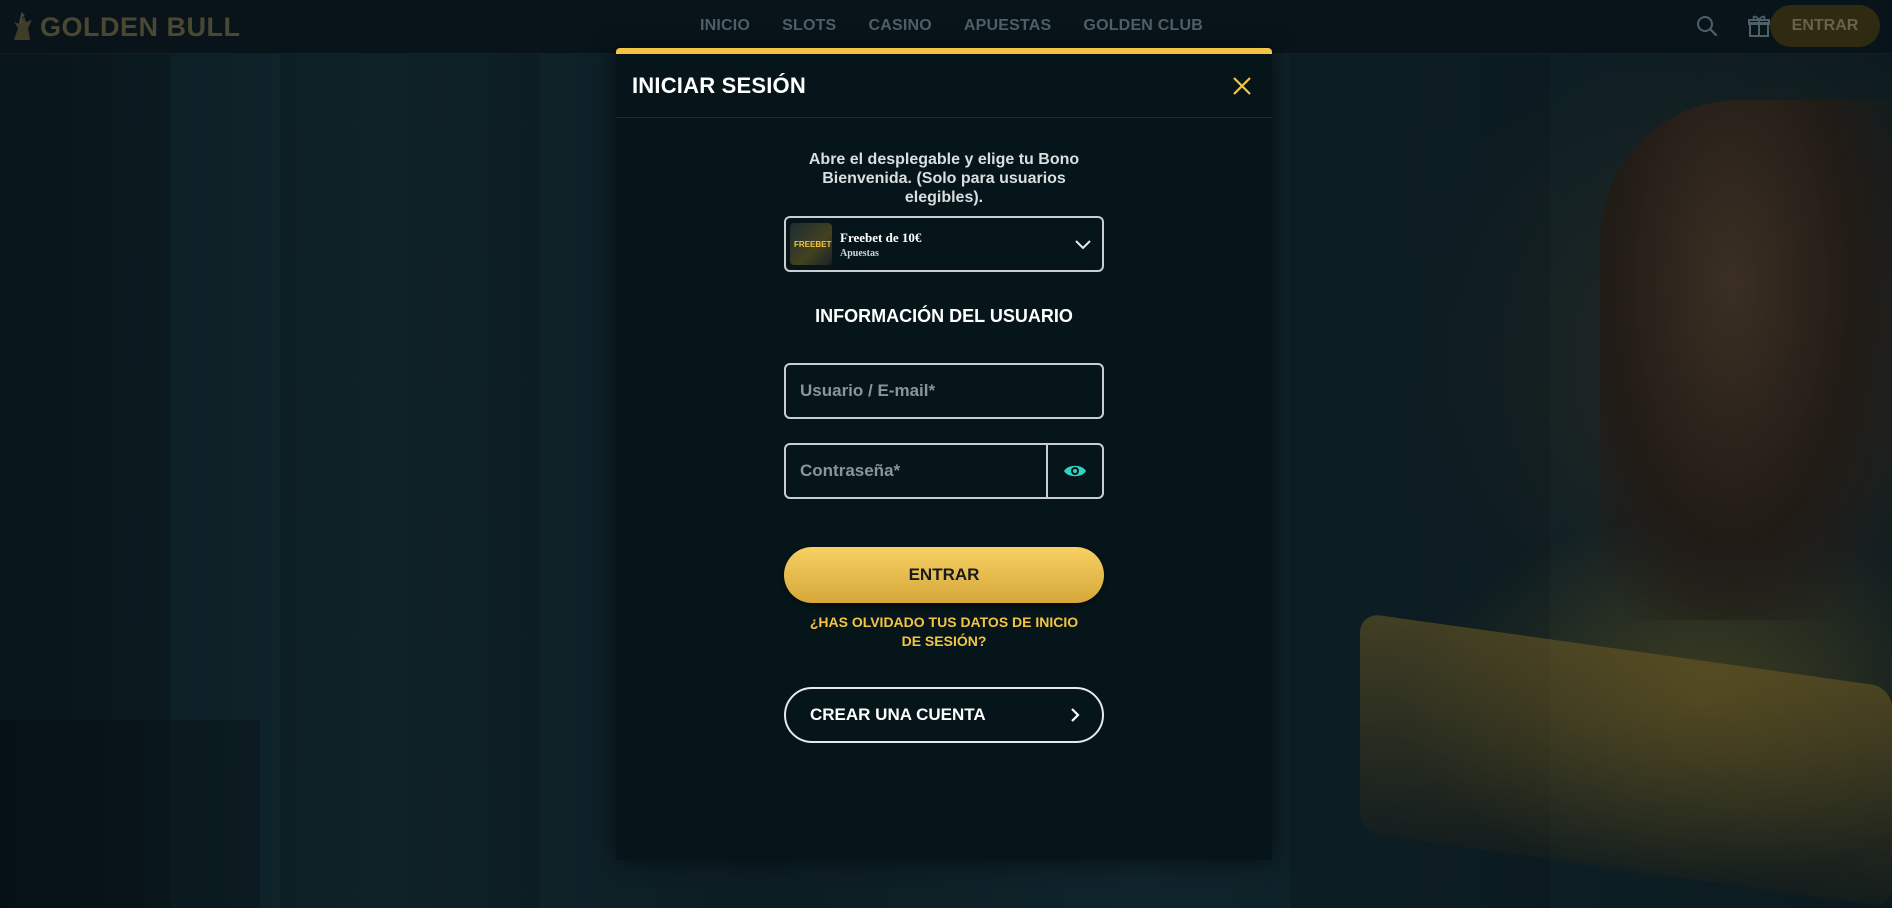 The width and height of the screenshot is (1892, 908). I want to click on header-actions, so click(1733, 26).